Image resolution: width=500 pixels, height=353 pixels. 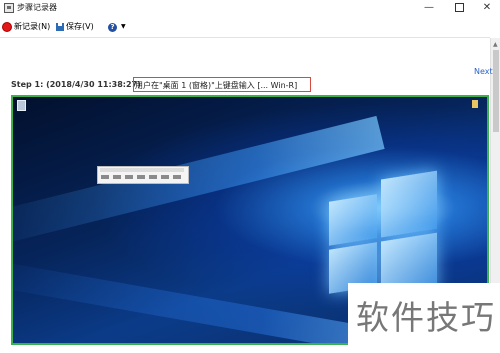 I want to click on save-button: 保存(V), so click(x=75, y=27).